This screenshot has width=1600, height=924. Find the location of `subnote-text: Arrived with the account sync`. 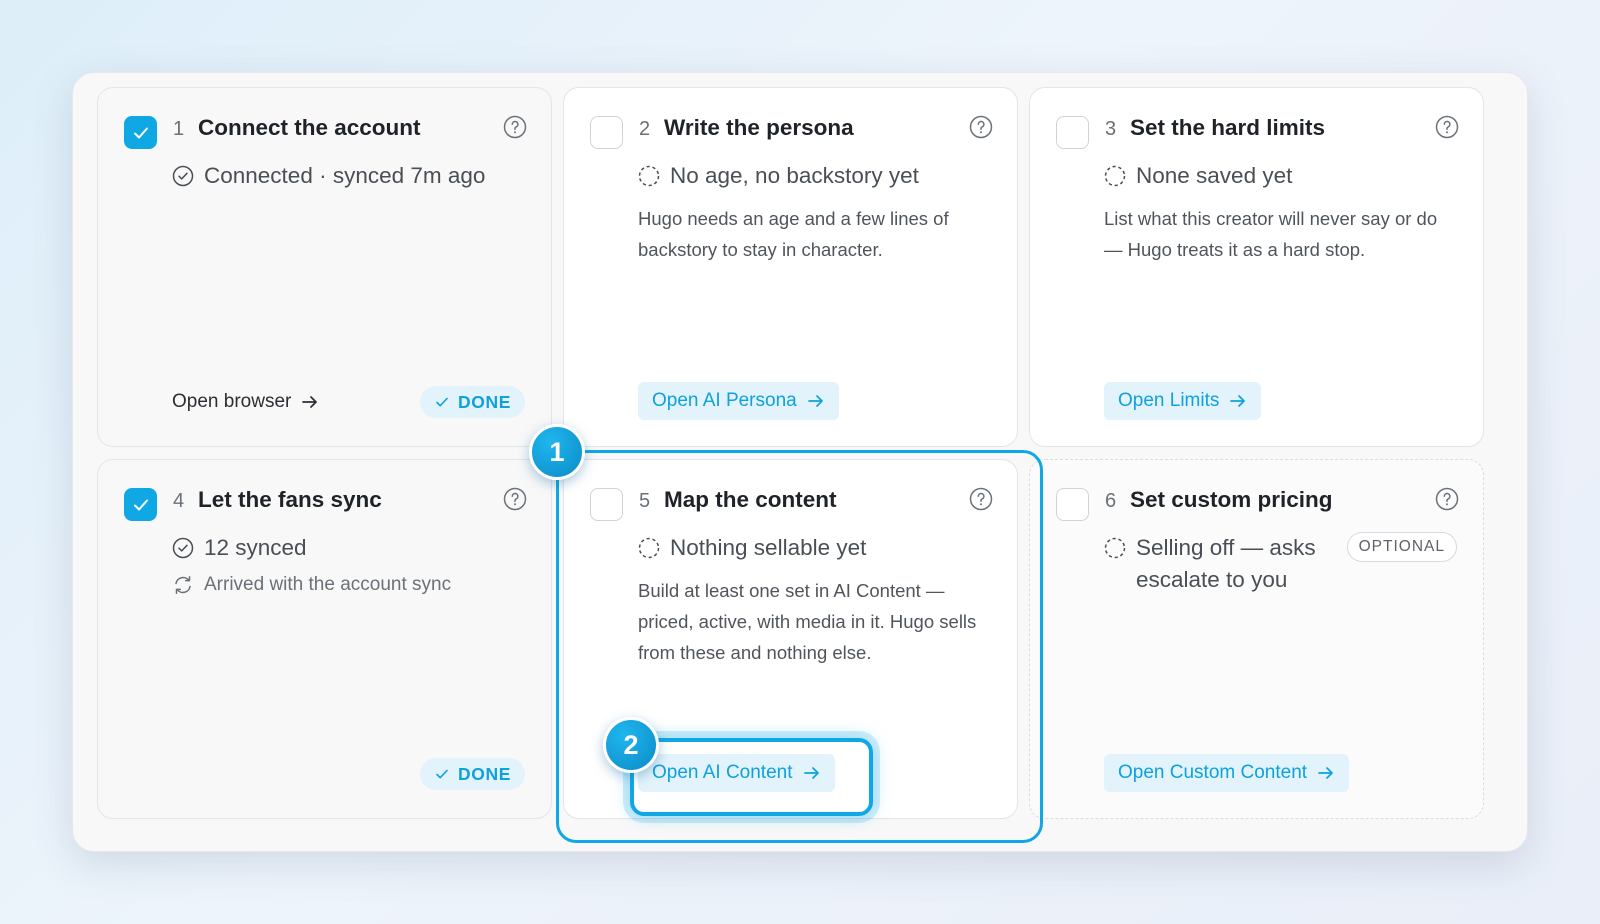

subnote-text: Arrived with the account sync is located at coordinates (328, 584).